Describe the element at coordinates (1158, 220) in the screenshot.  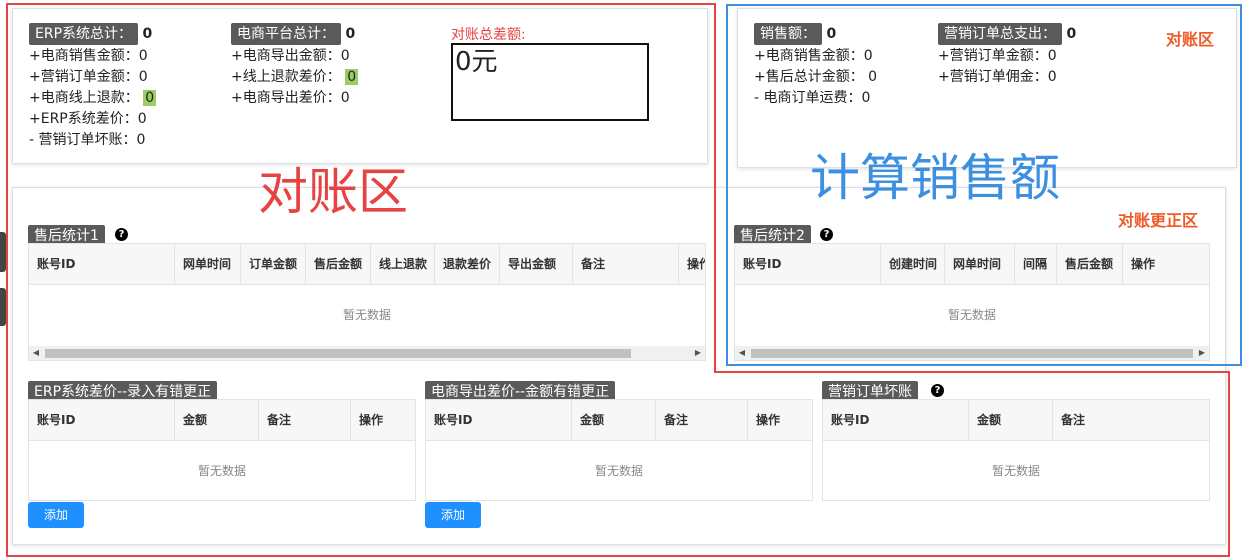
I see `recon-fix-zone-label: 对账更正区` at that location.